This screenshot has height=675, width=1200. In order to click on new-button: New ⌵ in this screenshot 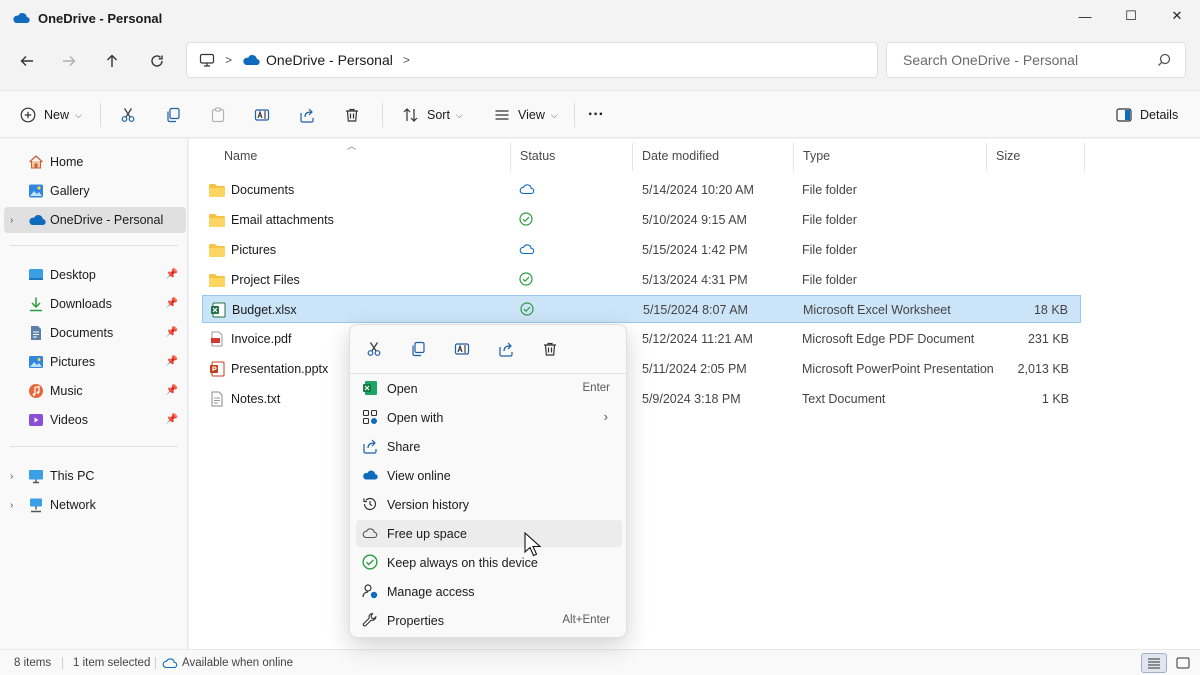, I will do `click(51, 115)`.